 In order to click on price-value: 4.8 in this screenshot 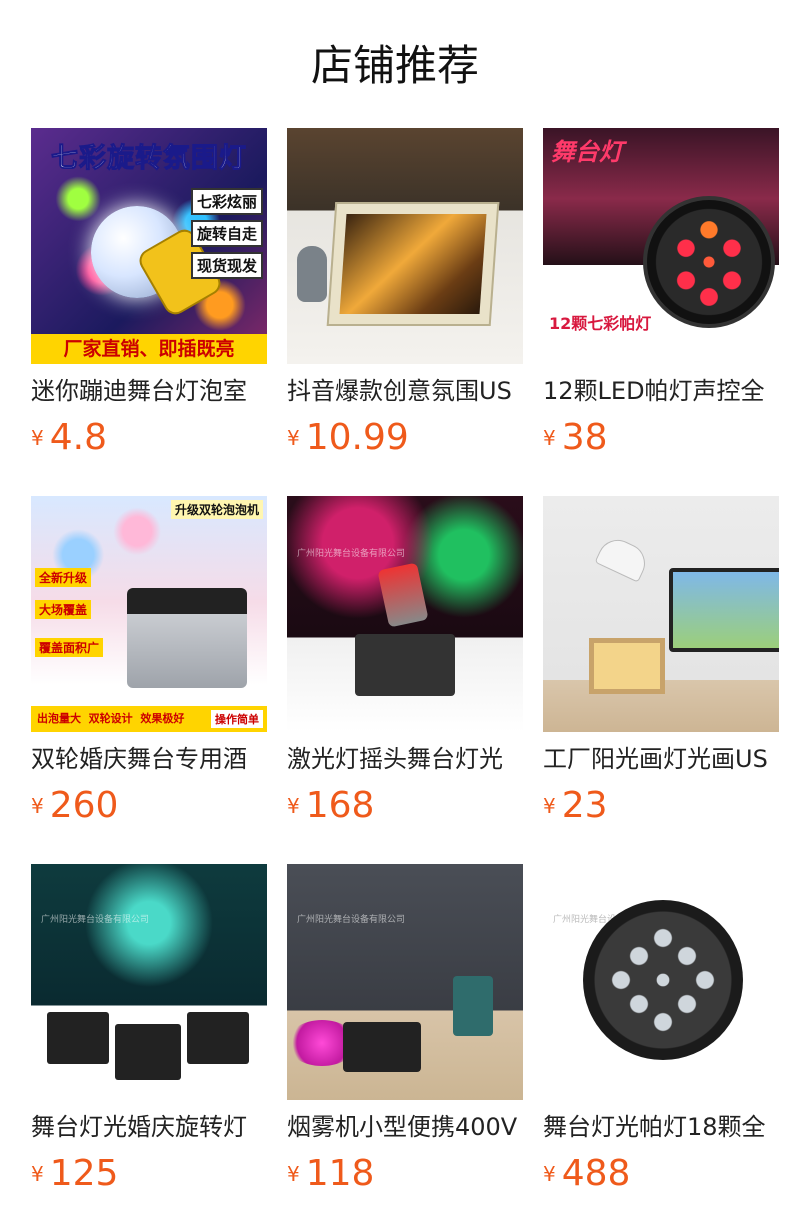, I will do `click(78, 437)`.